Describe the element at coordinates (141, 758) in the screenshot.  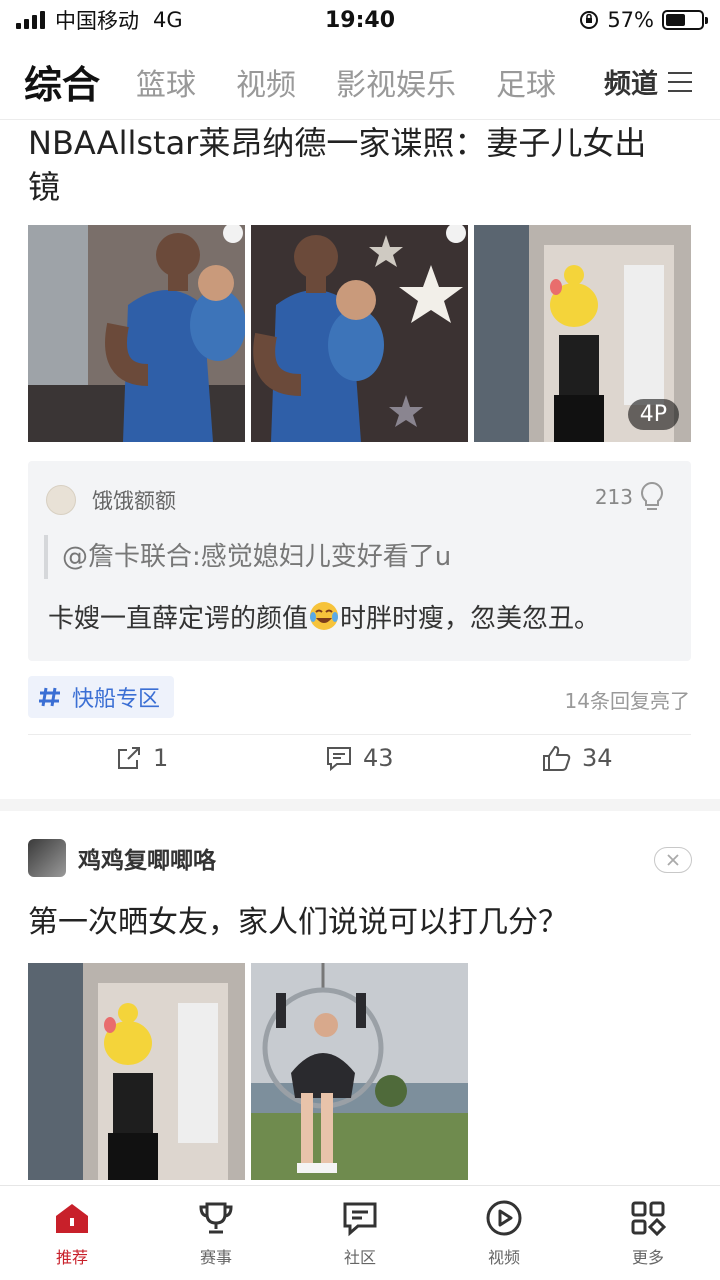
I see `share-button: 1` at that location.